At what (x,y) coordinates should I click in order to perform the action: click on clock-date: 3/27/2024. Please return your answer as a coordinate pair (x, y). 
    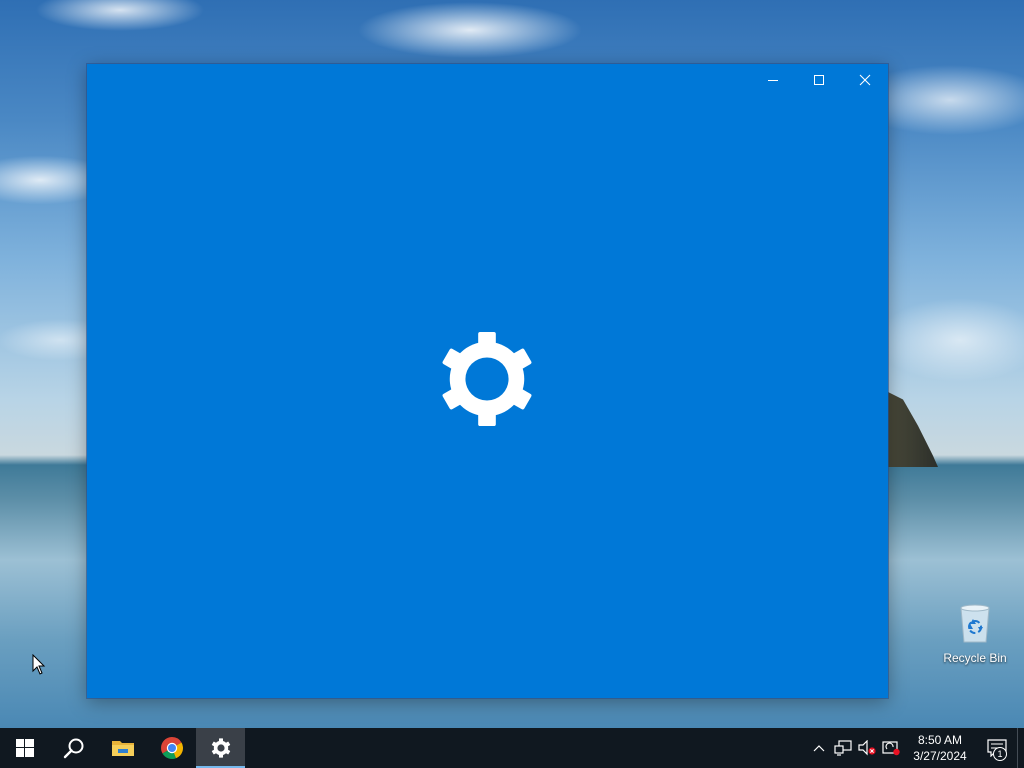
    Looking at the image, I should click on (940, 756).